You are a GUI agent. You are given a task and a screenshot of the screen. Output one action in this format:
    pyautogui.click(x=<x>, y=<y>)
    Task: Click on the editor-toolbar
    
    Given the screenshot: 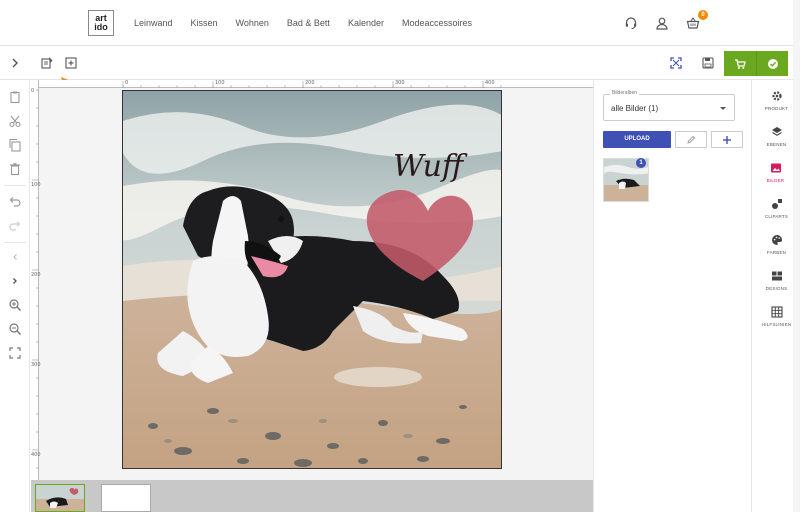 What is the action you would take?
    pyautogui.click(x=400, y=63)
    